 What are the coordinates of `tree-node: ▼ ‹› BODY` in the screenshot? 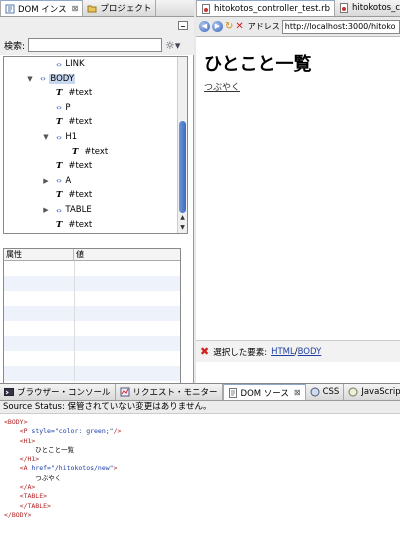 It's located at (51, 79).